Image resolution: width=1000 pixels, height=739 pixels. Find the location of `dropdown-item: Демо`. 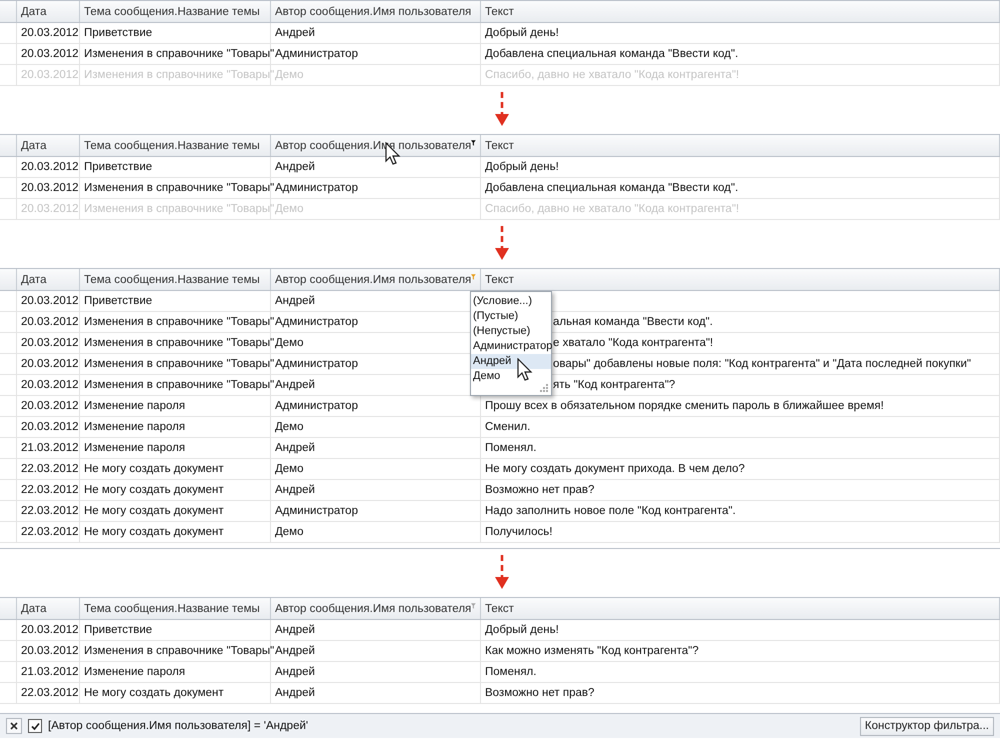

dropdown-item: Демо is located at coordinates (511, 376).